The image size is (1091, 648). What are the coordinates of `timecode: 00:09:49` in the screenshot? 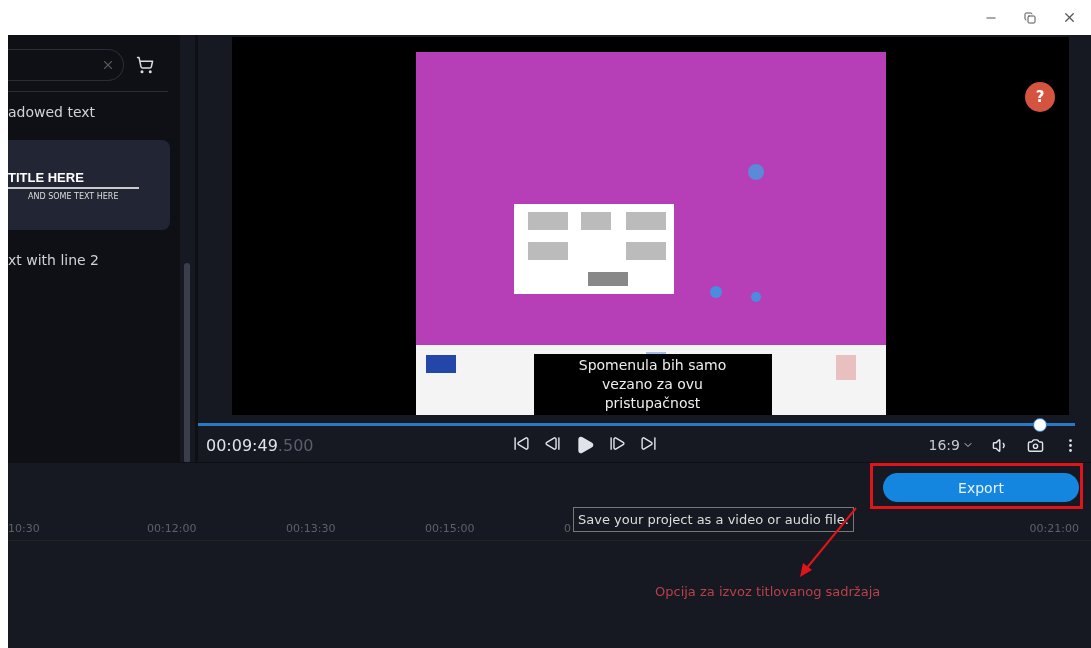 It's located at (242, 445).